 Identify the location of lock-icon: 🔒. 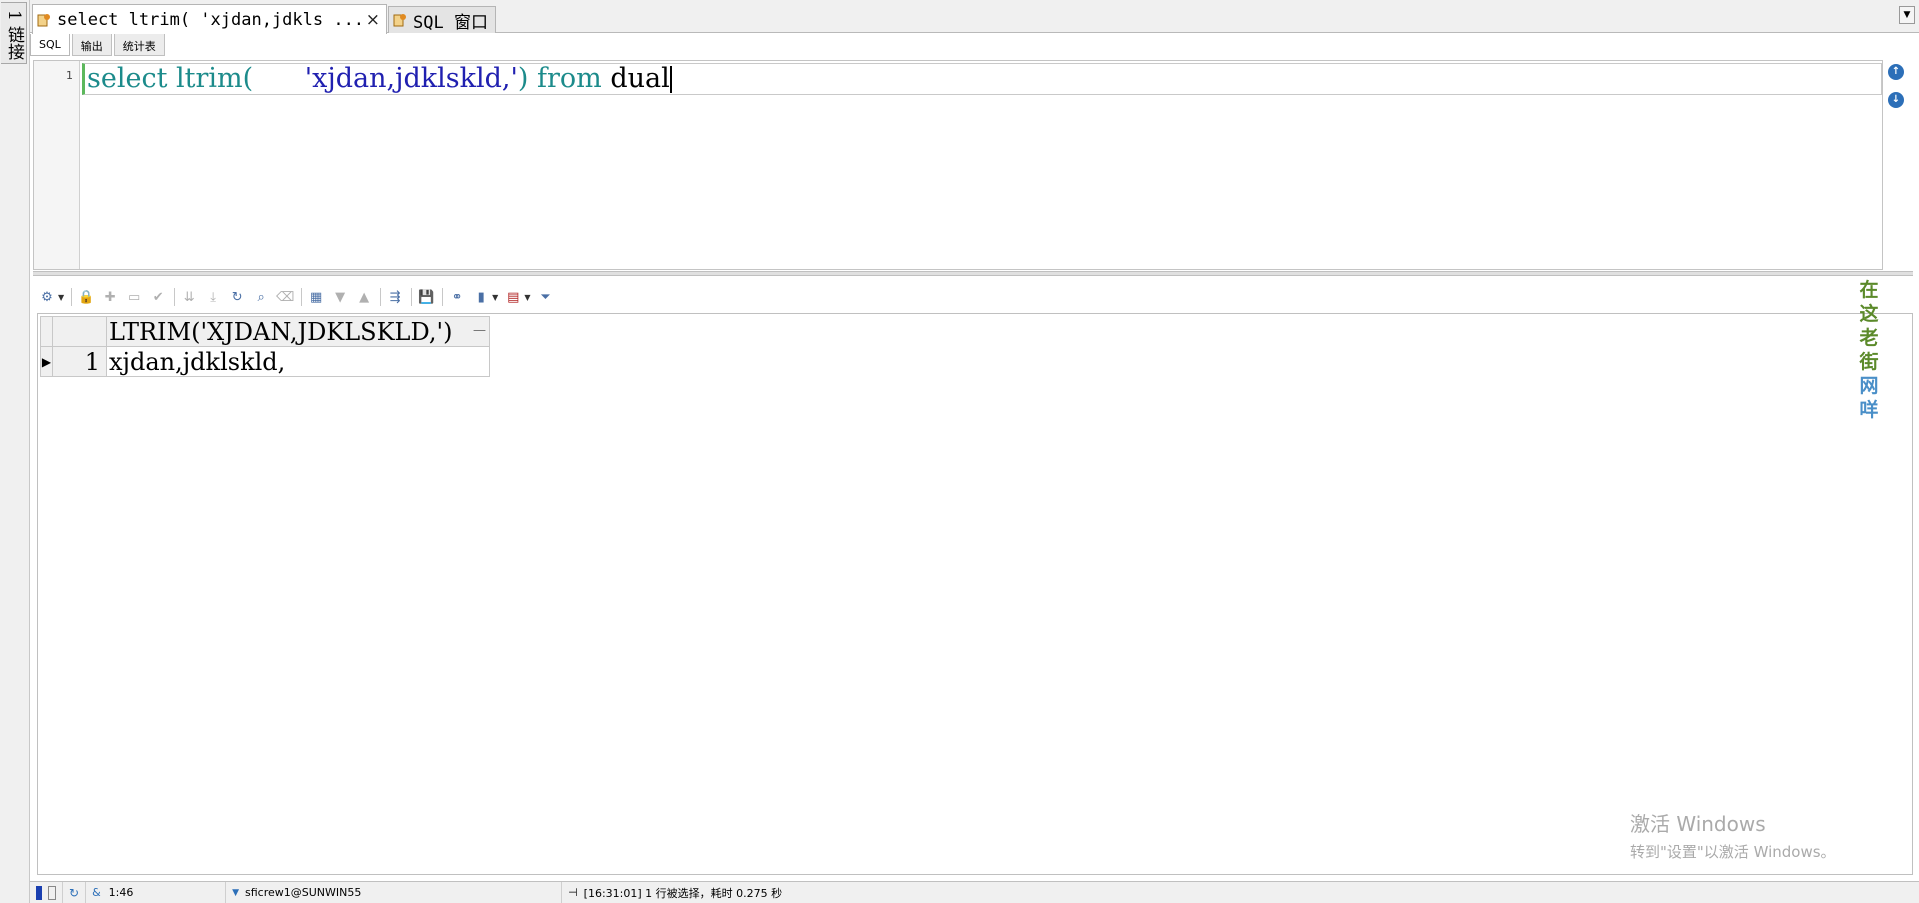
(86, 297).